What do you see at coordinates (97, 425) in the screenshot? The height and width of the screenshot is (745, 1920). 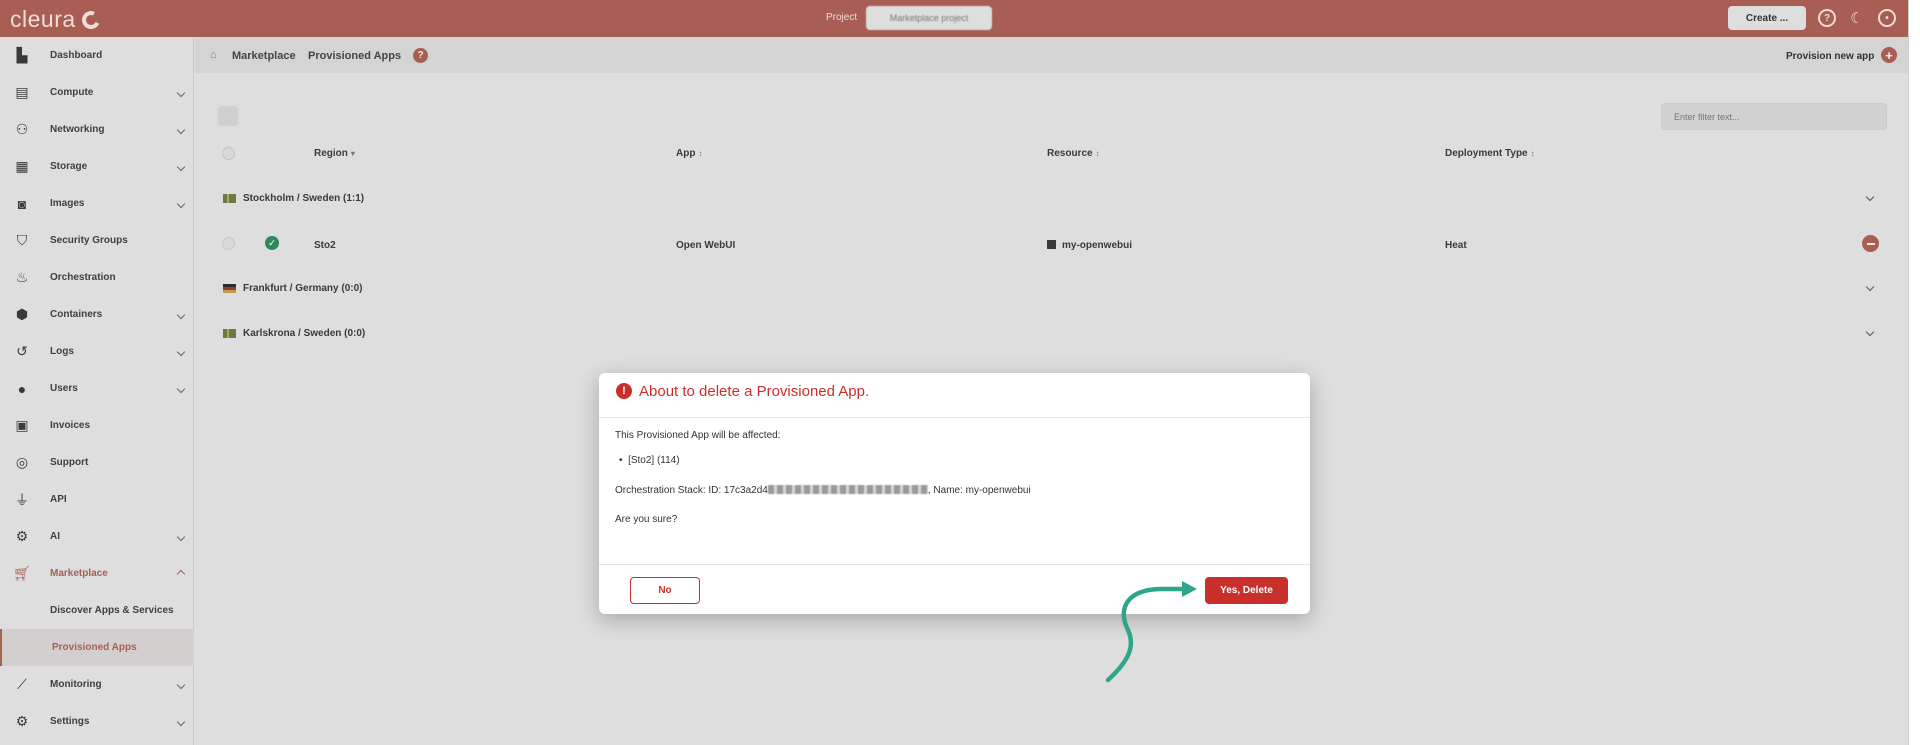 I see `sidebar-item-invoices: ▣ Invoices` at bounding box center [97, 425].